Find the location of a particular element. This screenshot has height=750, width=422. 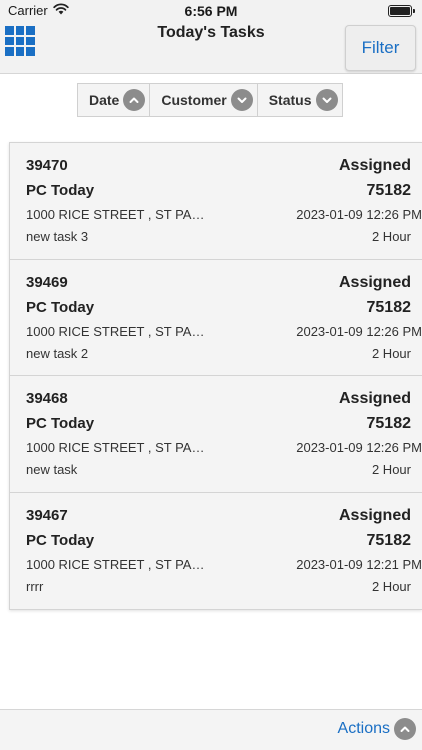

task-name: rrrr is located at coordinates (35, 586).